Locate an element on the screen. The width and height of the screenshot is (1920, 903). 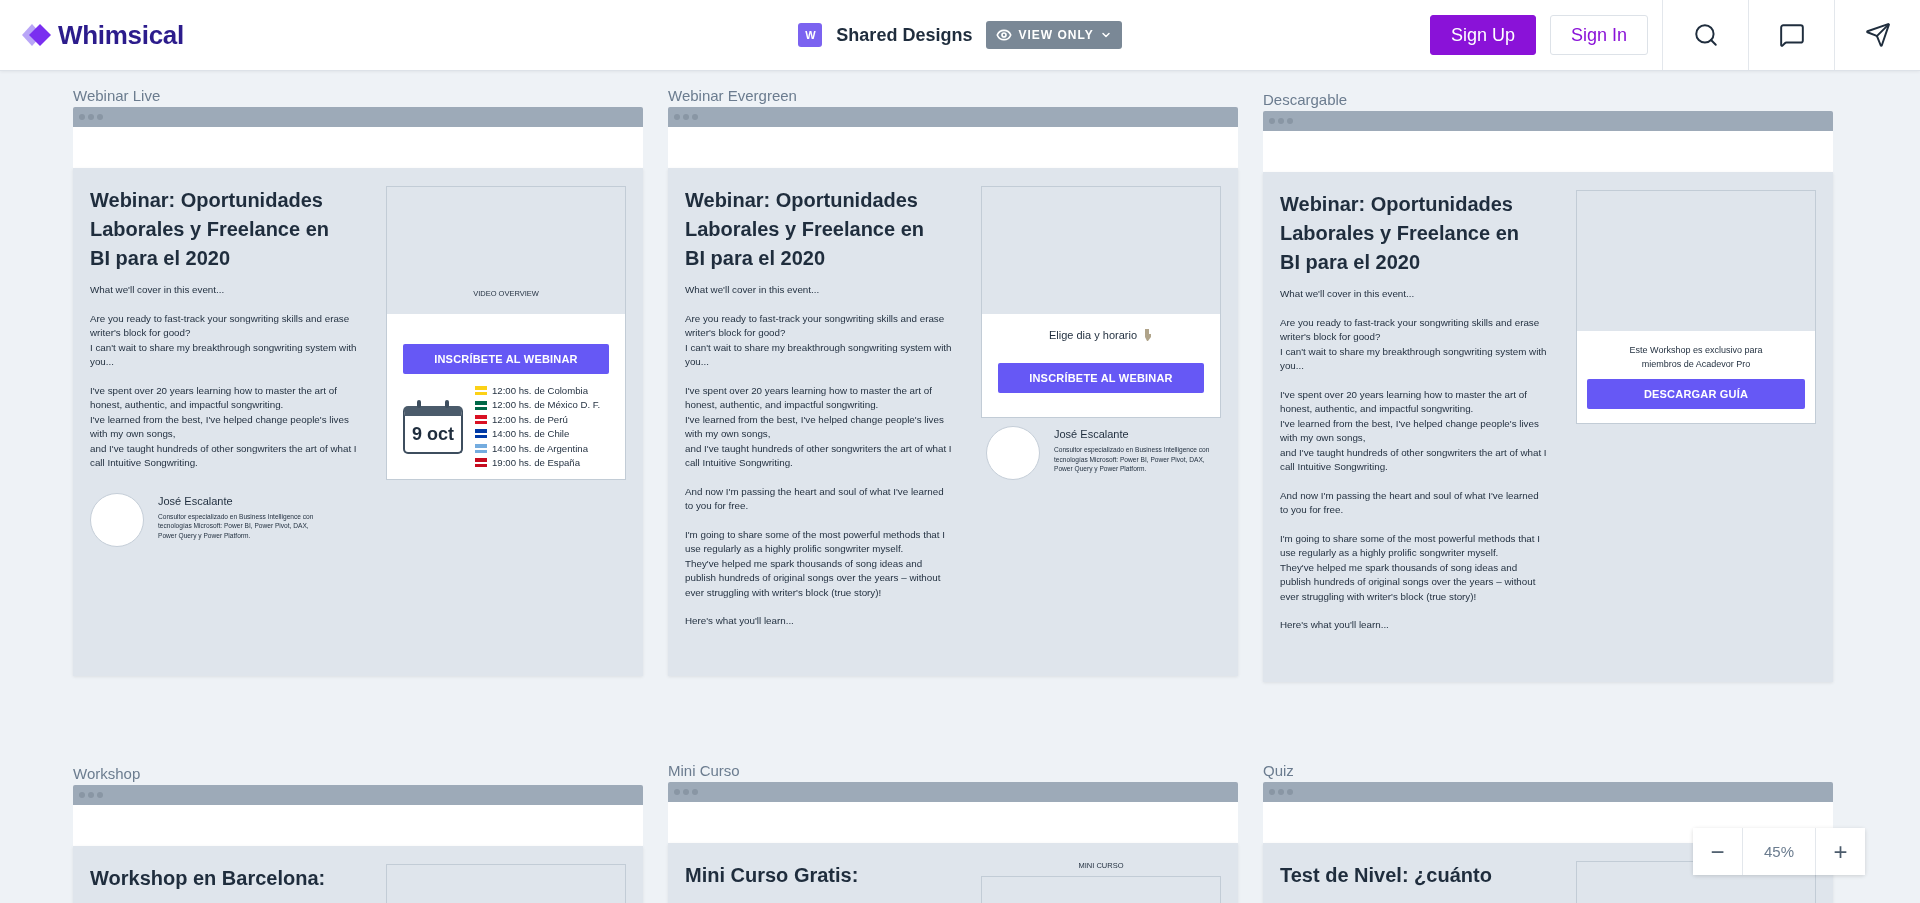
logo-icon is located at coordinates (37, 35).